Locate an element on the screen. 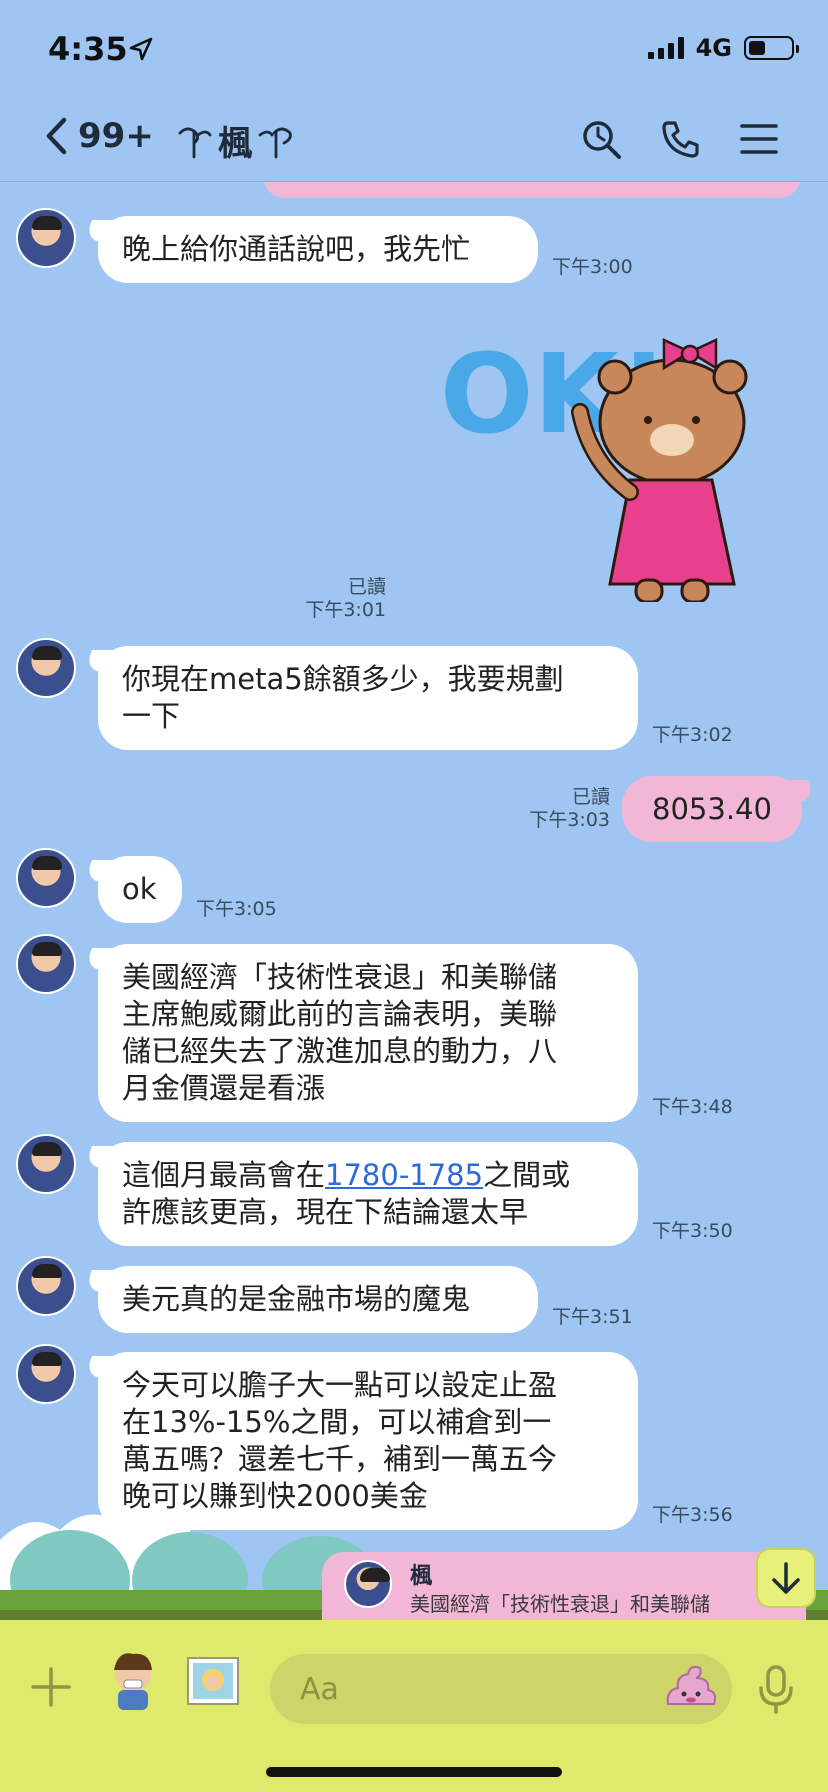  message-bubble: 晚上給你通話說吧，我先忙 is located at coordinates (318, 249).